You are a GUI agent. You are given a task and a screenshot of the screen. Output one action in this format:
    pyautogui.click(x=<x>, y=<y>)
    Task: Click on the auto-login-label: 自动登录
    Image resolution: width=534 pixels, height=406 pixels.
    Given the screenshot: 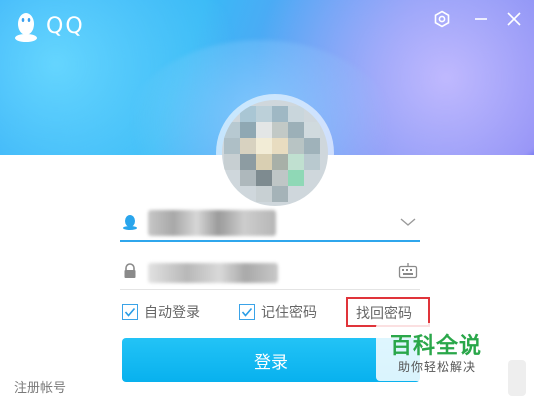 What is the action you would take?
    pyautogui.click(x=172, y=313)
    